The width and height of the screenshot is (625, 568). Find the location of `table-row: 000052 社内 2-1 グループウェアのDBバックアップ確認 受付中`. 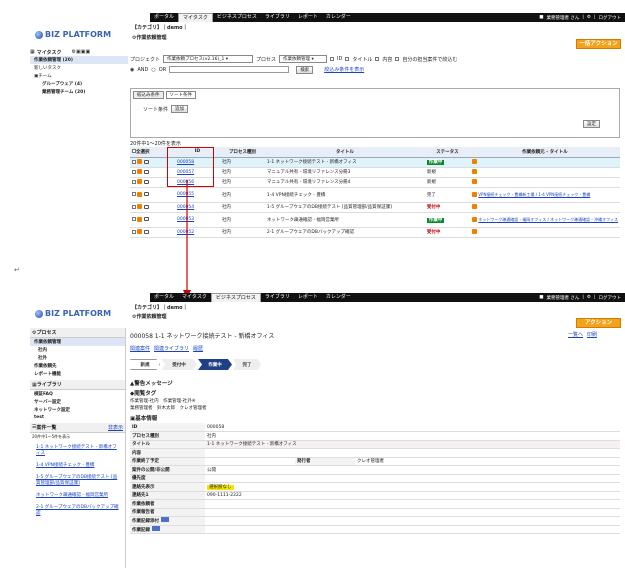

table-row: 000052 社内 2-1 グループウェアのDBバックアップ確認 受付中 is located at coordinates (375, 232).